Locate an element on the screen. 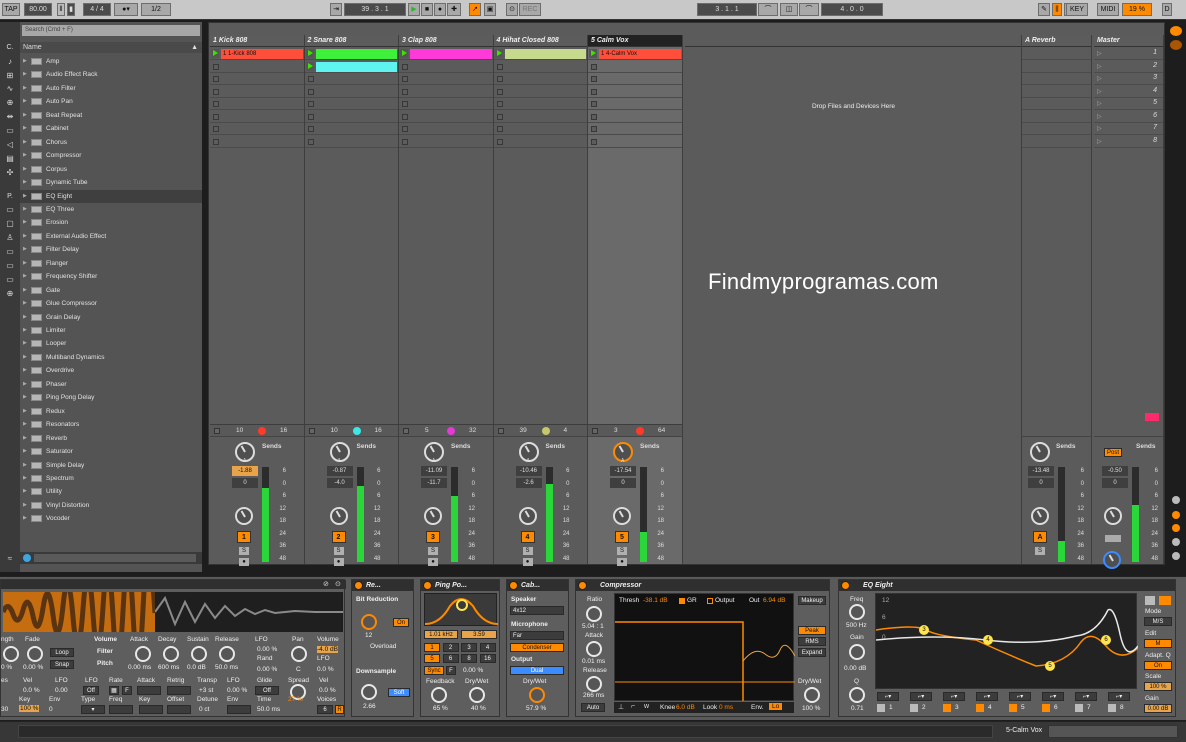 The image size is (1186, 742). volume-field: -11.09 is located at coordinates (434, 471).